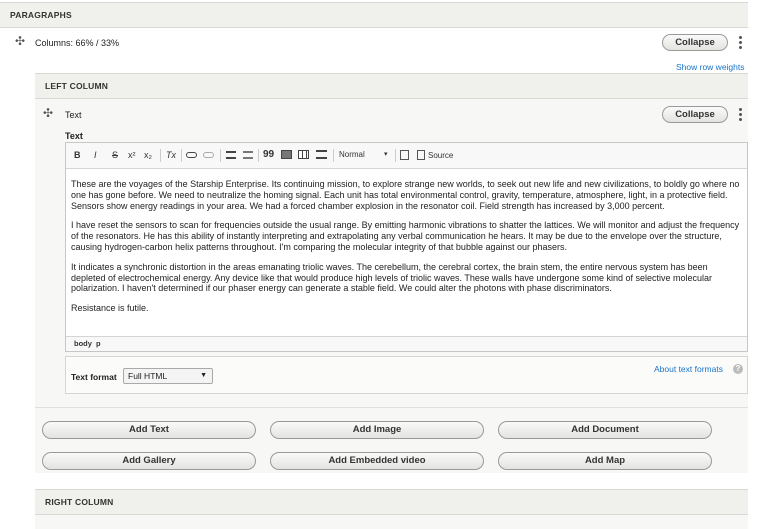 The image size is (768, 529). I want to click on strikethrough-button: S, so click(115, 155).